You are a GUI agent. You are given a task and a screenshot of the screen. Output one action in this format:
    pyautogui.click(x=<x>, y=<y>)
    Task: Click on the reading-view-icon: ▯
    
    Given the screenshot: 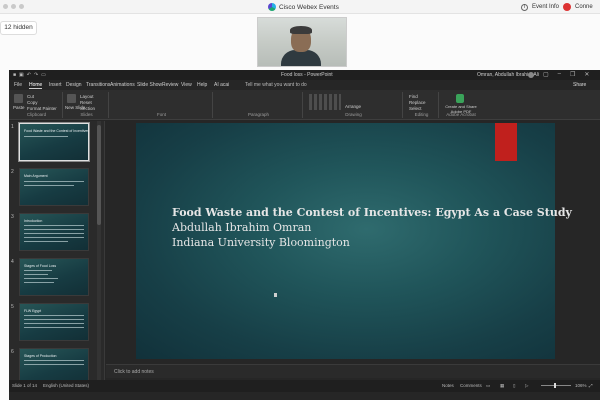 What is the action you would take?
    pyautogui.click(x=514, y=386)
    